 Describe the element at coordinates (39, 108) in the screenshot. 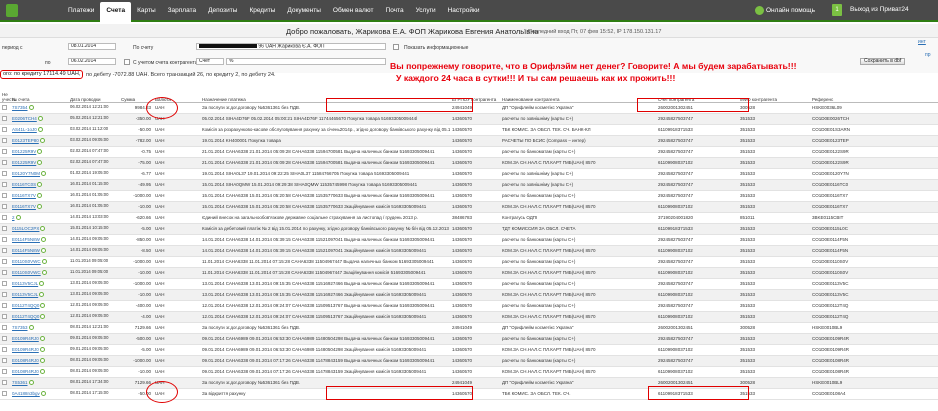

I see `doc-number-link: 7S7354` at that location.